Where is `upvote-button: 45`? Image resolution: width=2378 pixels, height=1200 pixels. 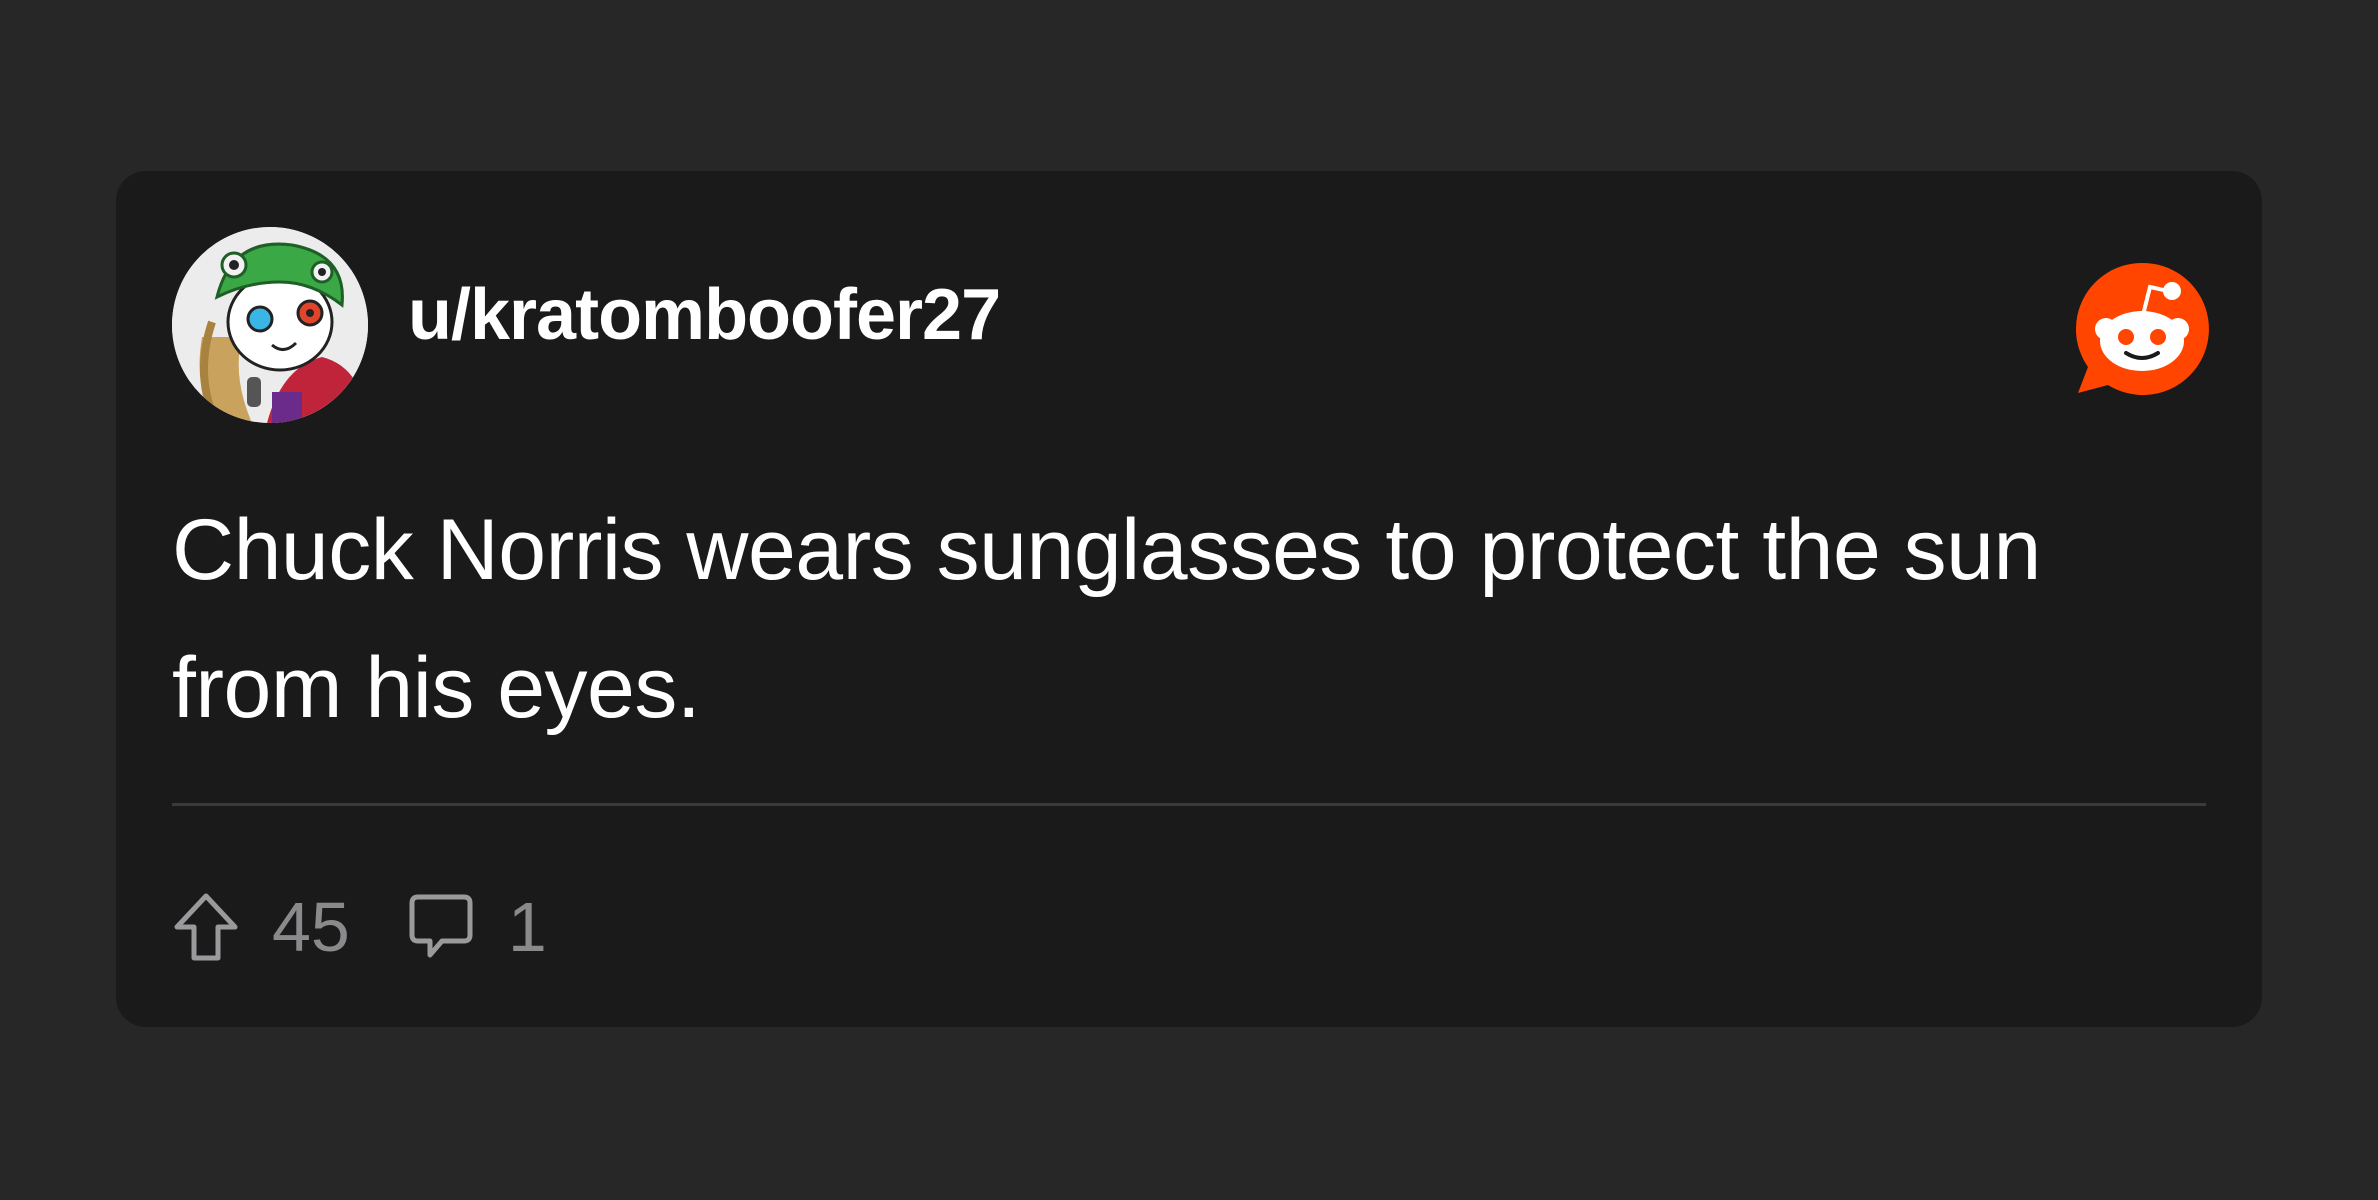
upvote-button: 45 is located at coordinates (261, 927).